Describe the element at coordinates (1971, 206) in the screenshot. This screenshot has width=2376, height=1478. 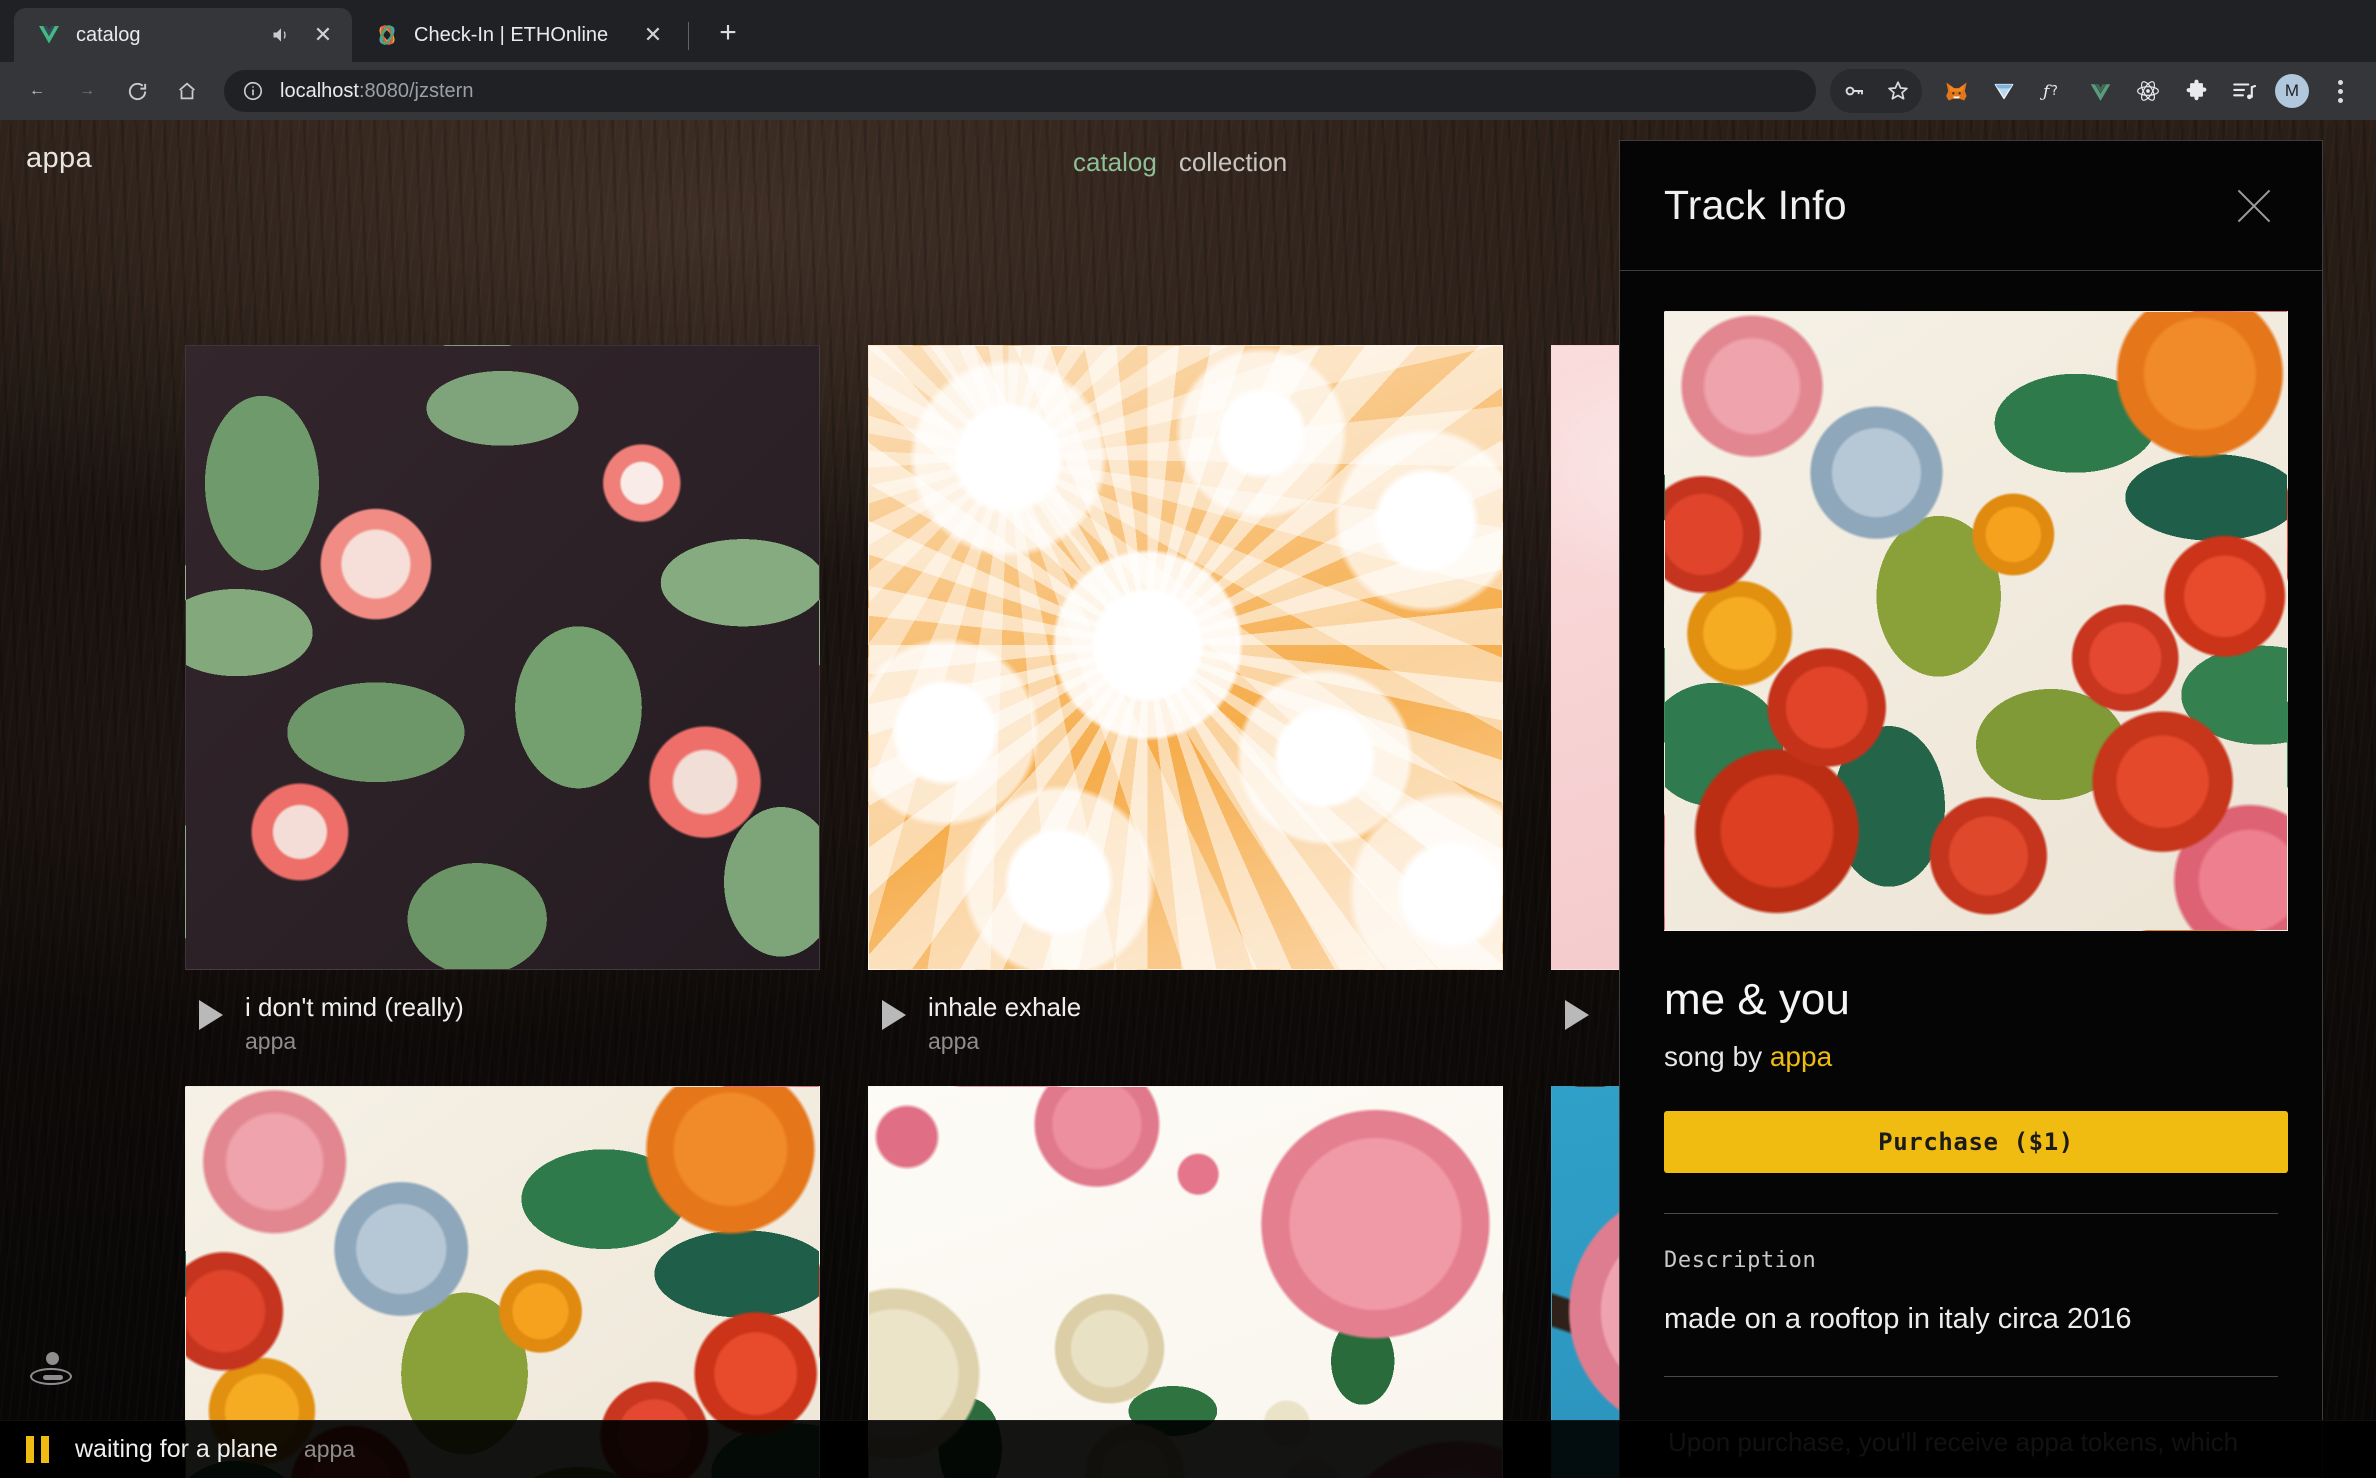
I see `track-info-header: Track Info` at that location.